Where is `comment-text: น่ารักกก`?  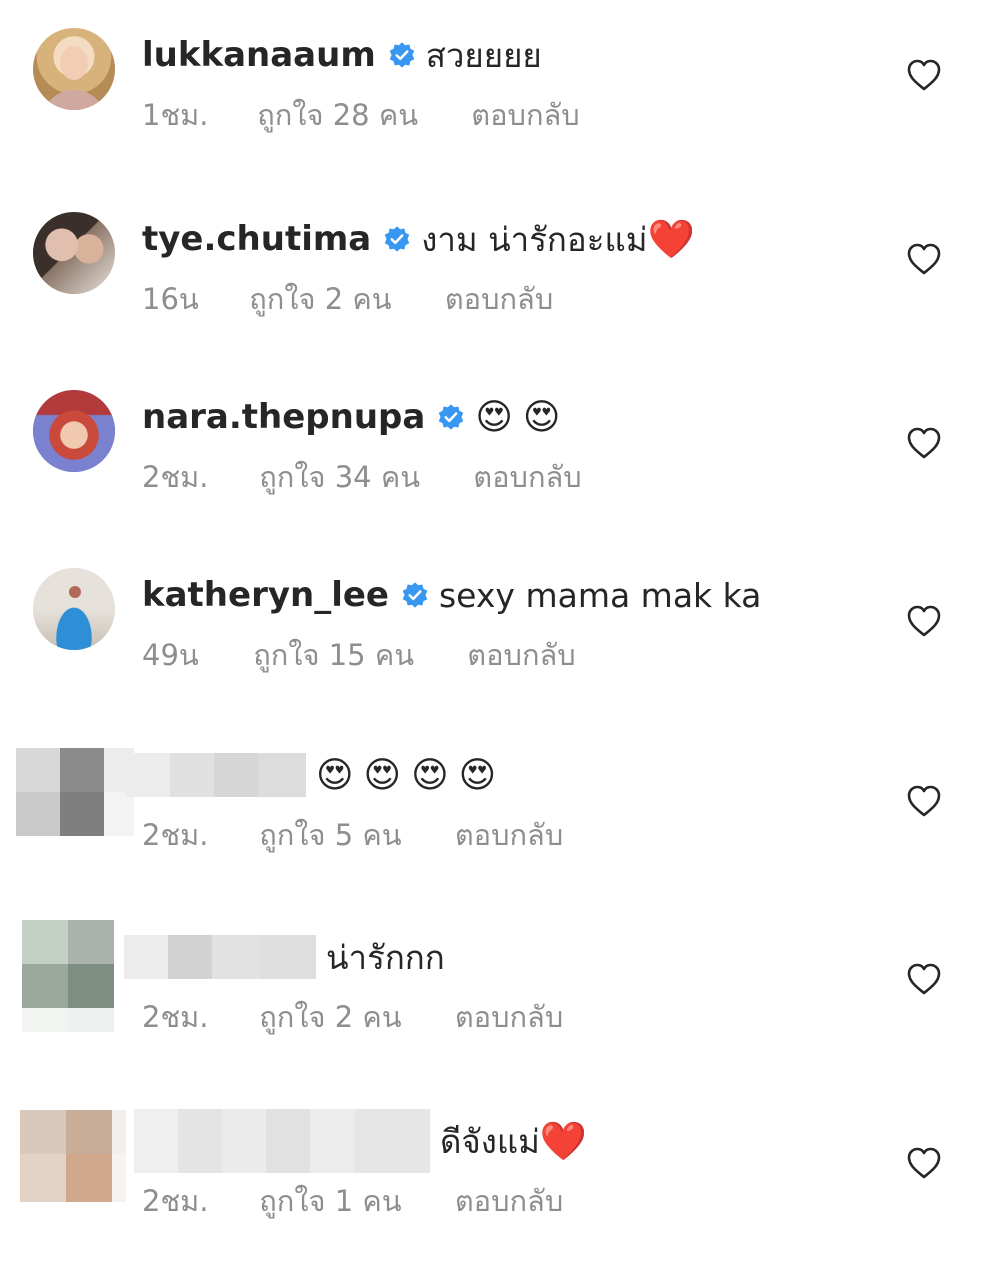 comment-text: น่ารักกก is located at coordinates (385, 957).